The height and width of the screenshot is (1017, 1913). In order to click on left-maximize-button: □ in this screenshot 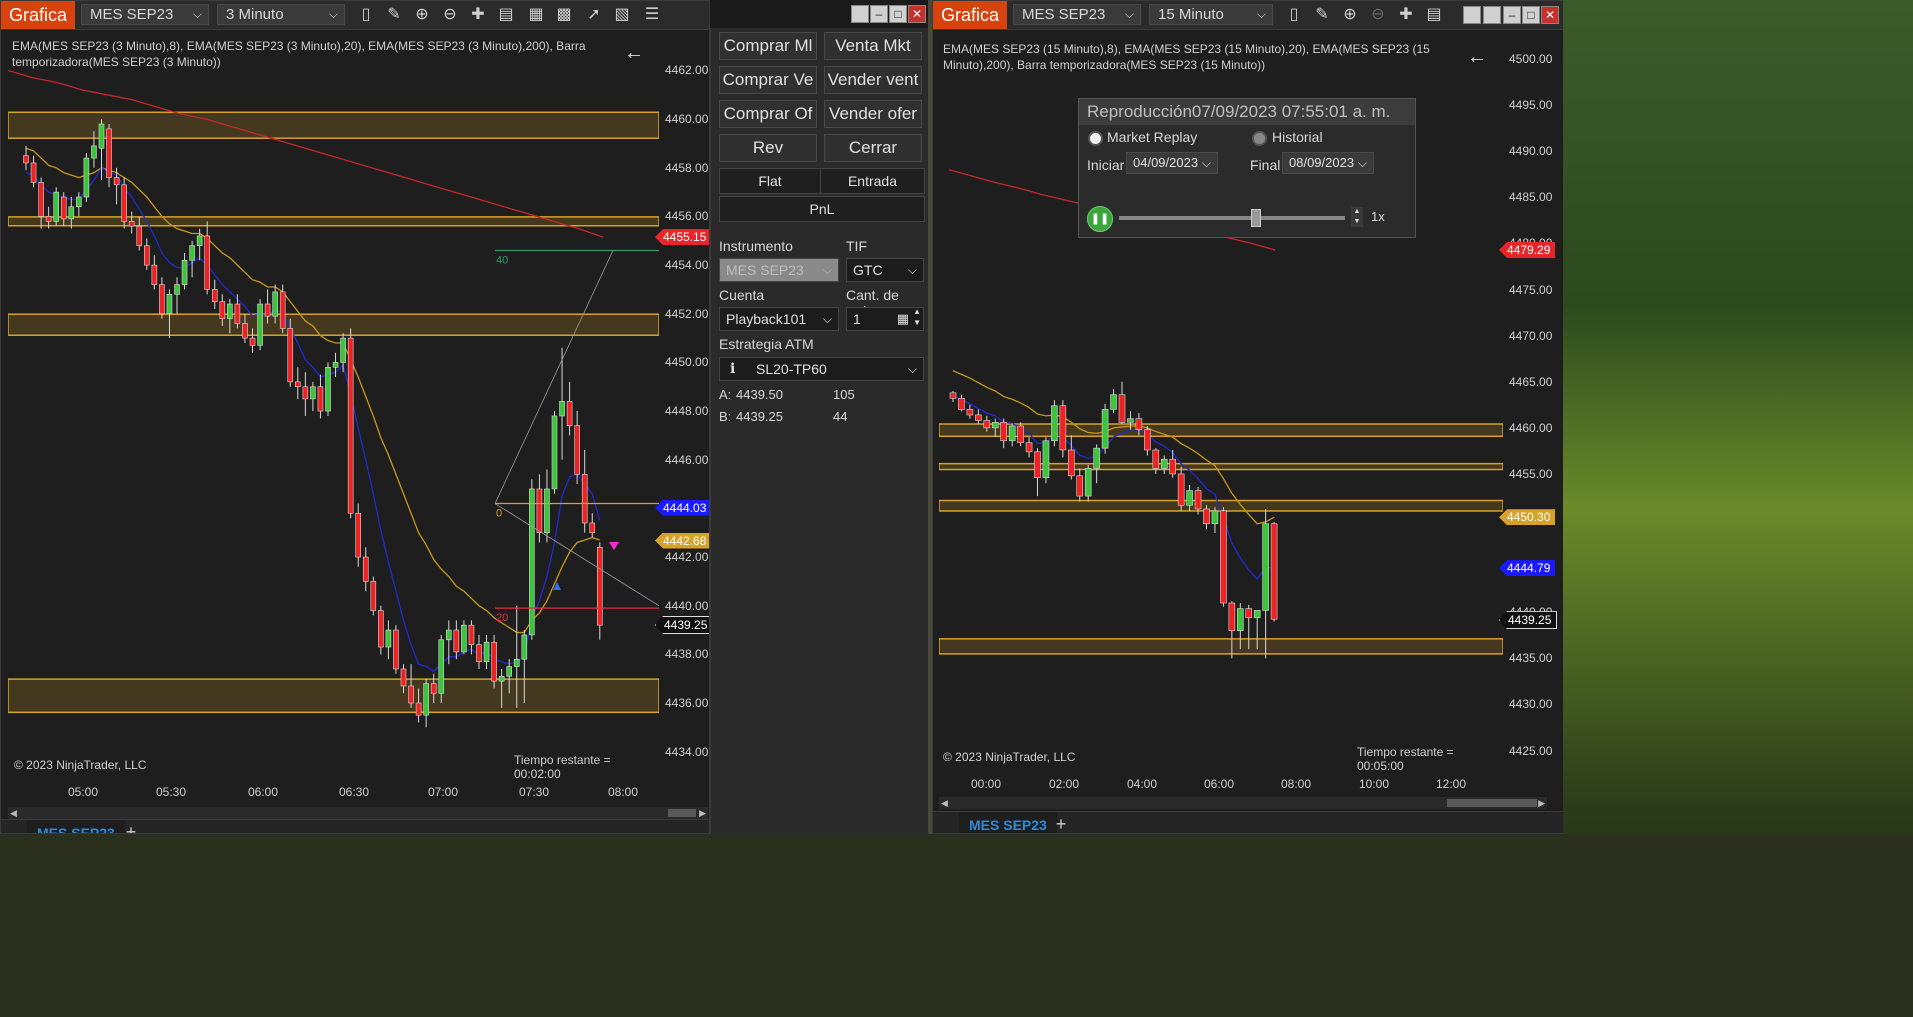, I will do `click(898, 14)`.